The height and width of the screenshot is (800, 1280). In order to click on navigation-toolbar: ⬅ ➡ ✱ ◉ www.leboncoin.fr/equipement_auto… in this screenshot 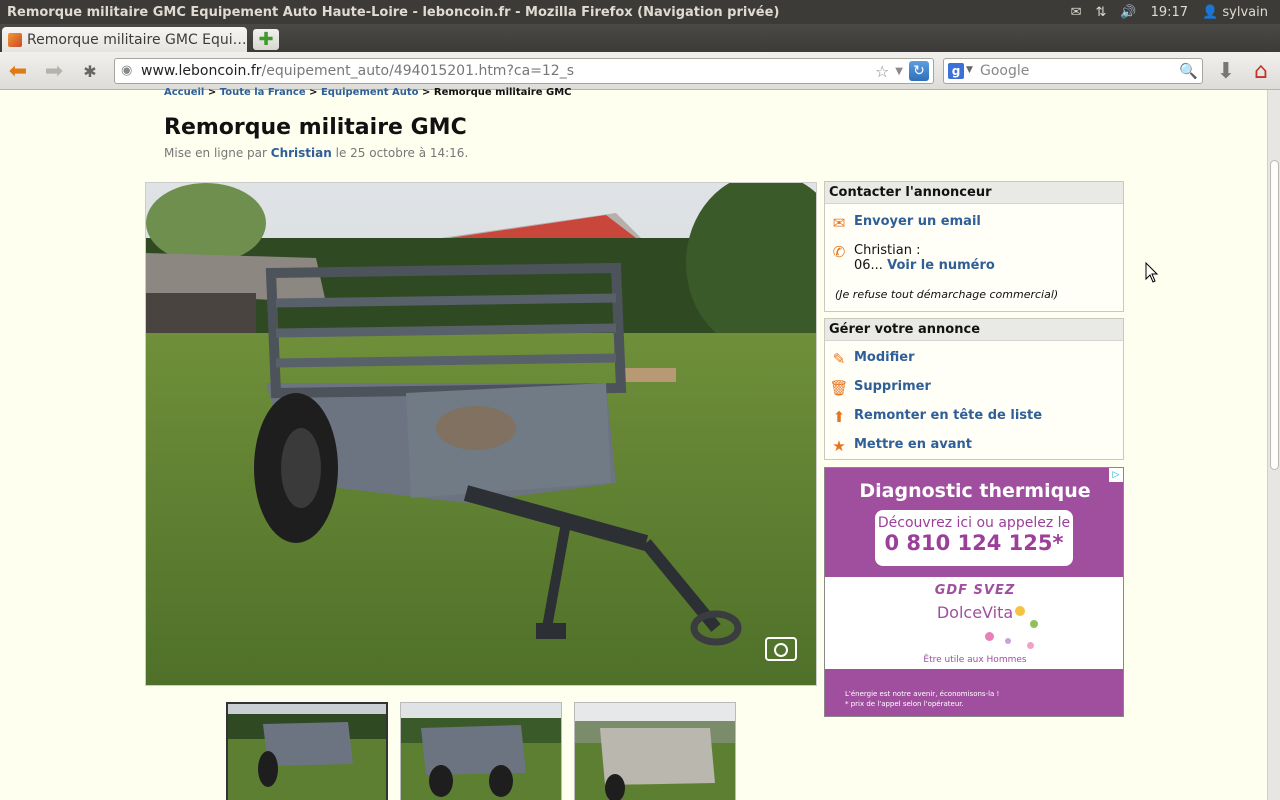, I will do `click(640, 71)`.